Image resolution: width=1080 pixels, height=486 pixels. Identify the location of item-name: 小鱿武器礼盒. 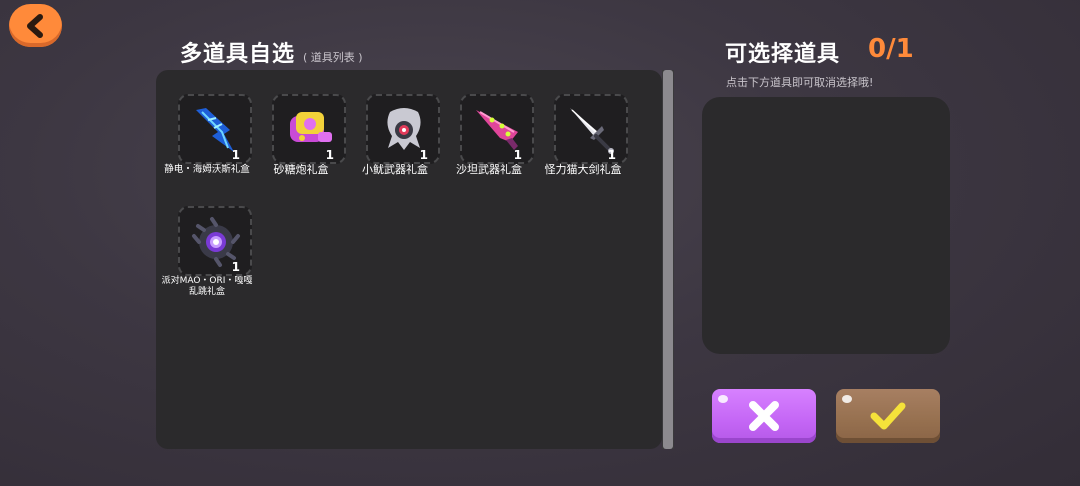
(395, 169).